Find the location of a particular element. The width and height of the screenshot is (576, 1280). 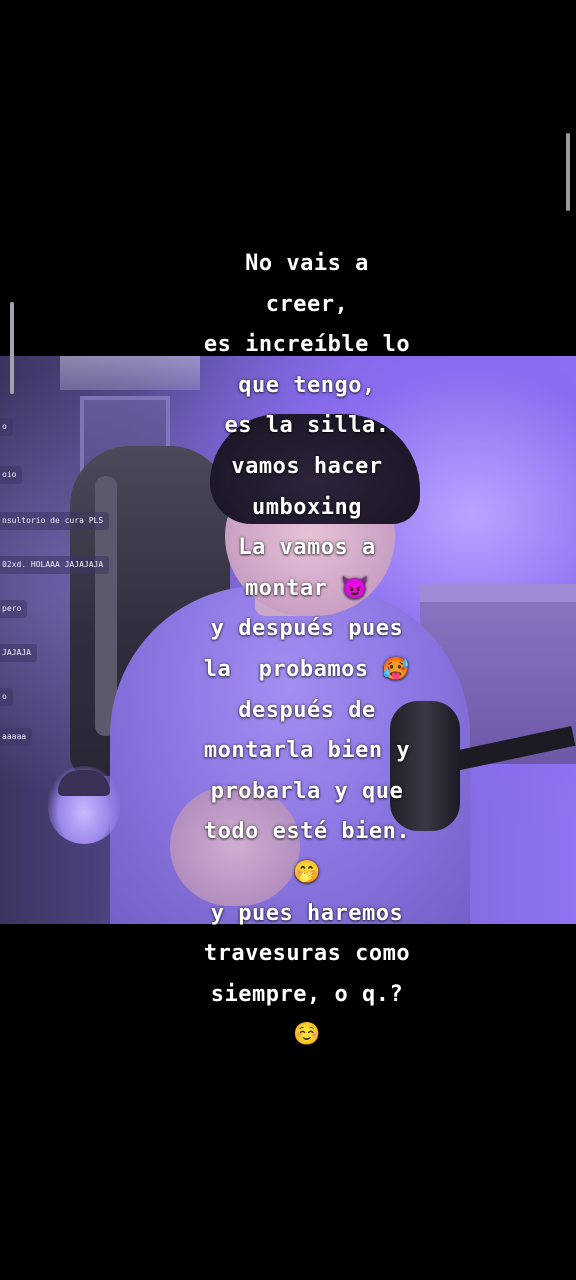

caption-line: es la silla. is located at coordinates (307, 426).